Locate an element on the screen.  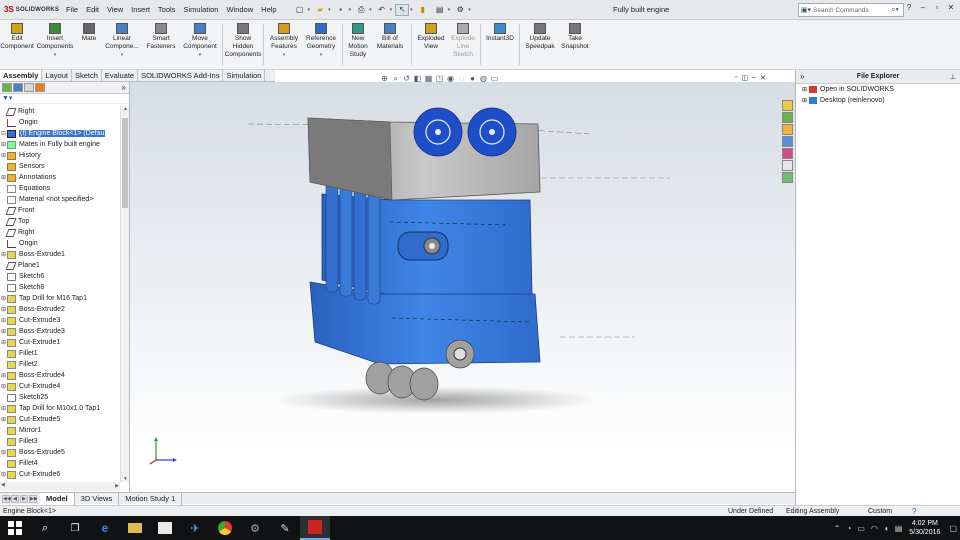
display-style-icon: ◉ is located at coordinates (450, 79).